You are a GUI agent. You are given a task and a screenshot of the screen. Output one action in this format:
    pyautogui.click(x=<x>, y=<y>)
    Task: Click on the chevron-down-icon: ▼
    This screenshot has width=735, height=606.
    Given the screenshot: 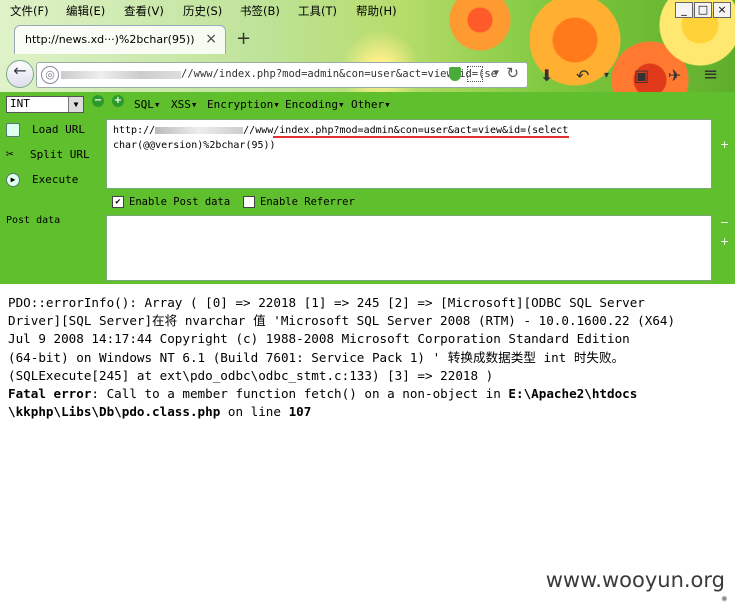 What is the action you would take?
    pyautogui.click(x=75, y=104)
    